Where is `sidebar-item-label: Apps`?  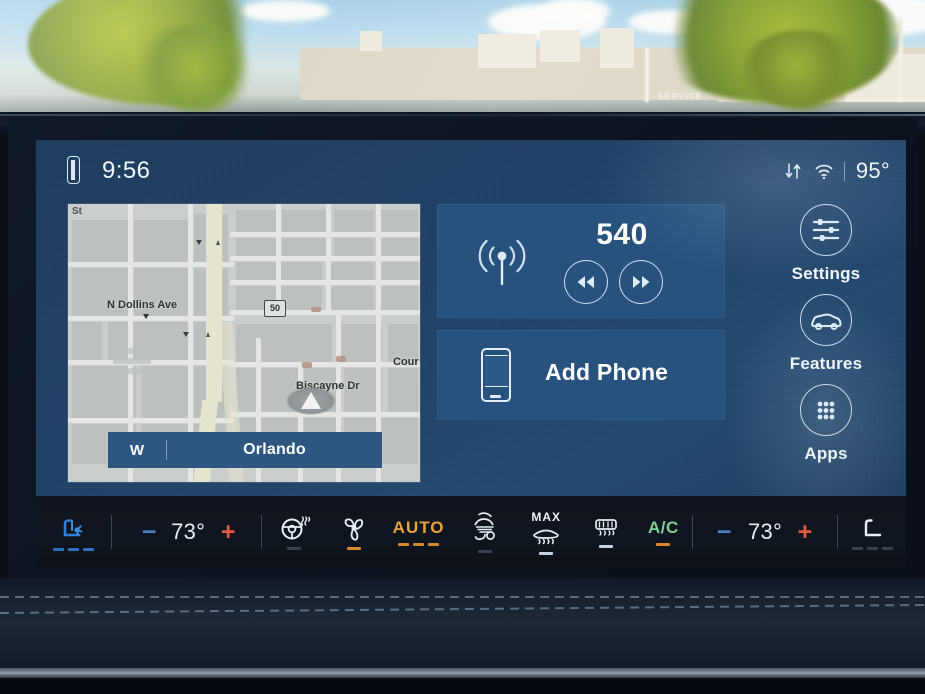 sidebar-item-label: Apps is located at coordinates (826, 453).